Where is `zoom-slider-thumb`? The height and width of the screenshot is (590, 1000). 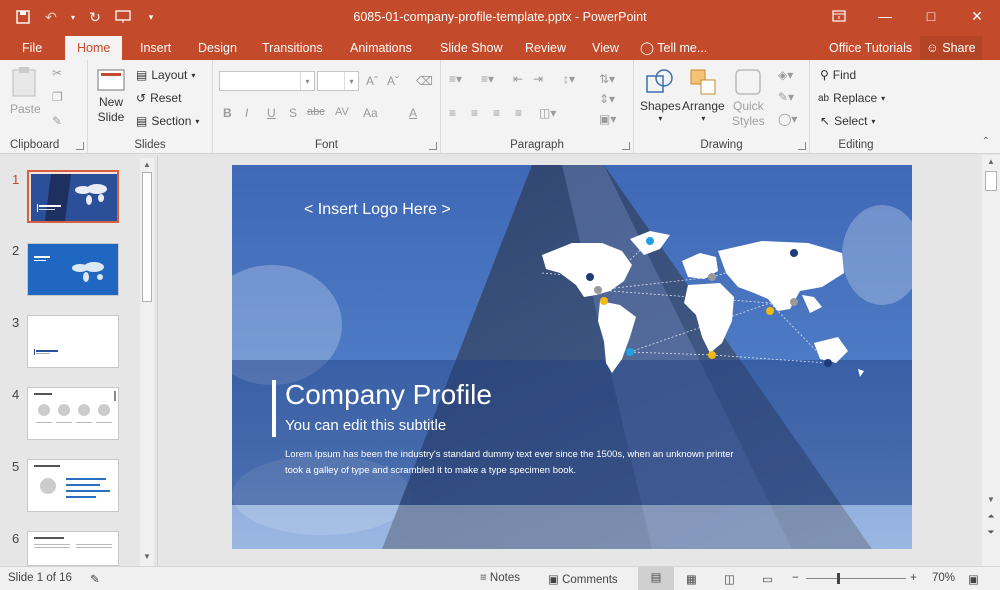 zoom-slider-thumb is located at coordinates (838, 578).